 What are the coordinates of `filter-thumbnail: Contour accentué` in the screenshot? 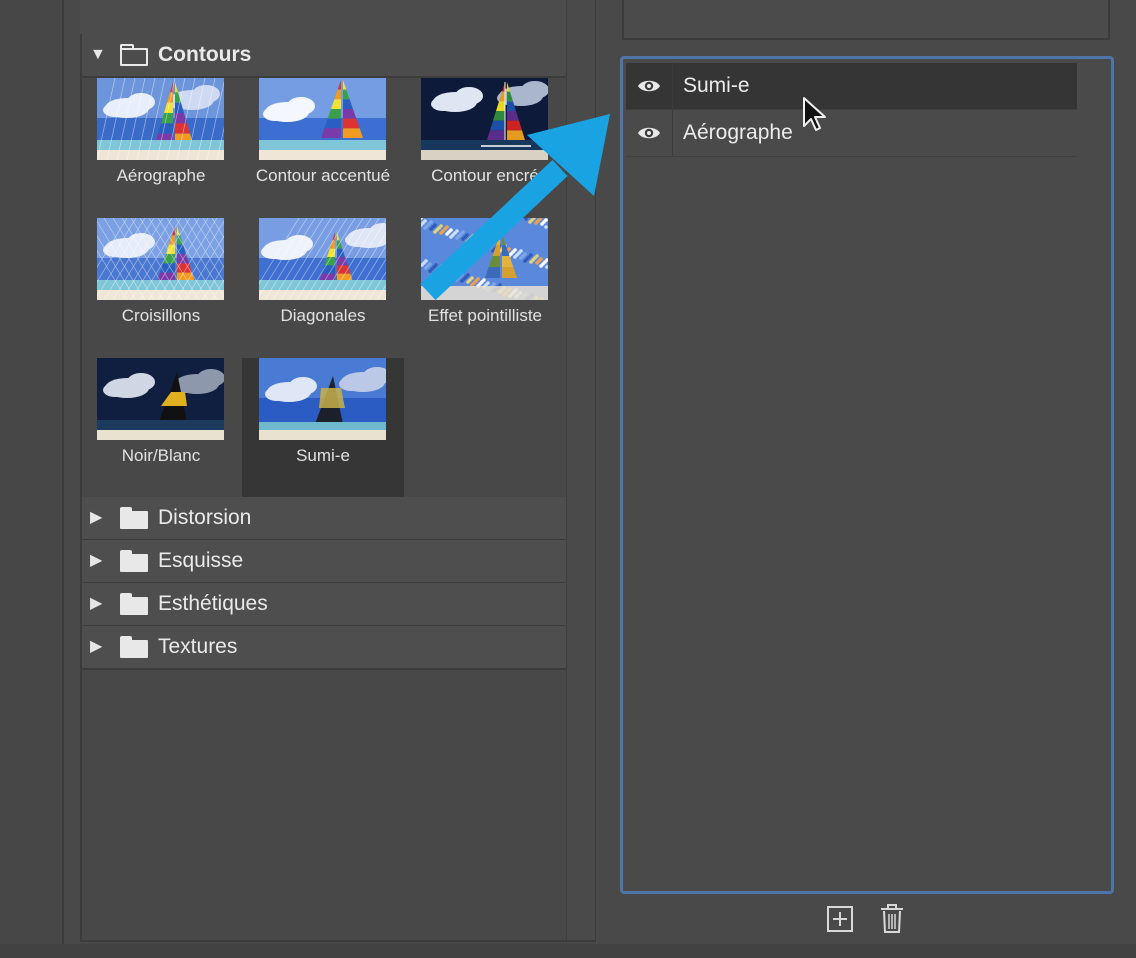 It's located at (323, 148).